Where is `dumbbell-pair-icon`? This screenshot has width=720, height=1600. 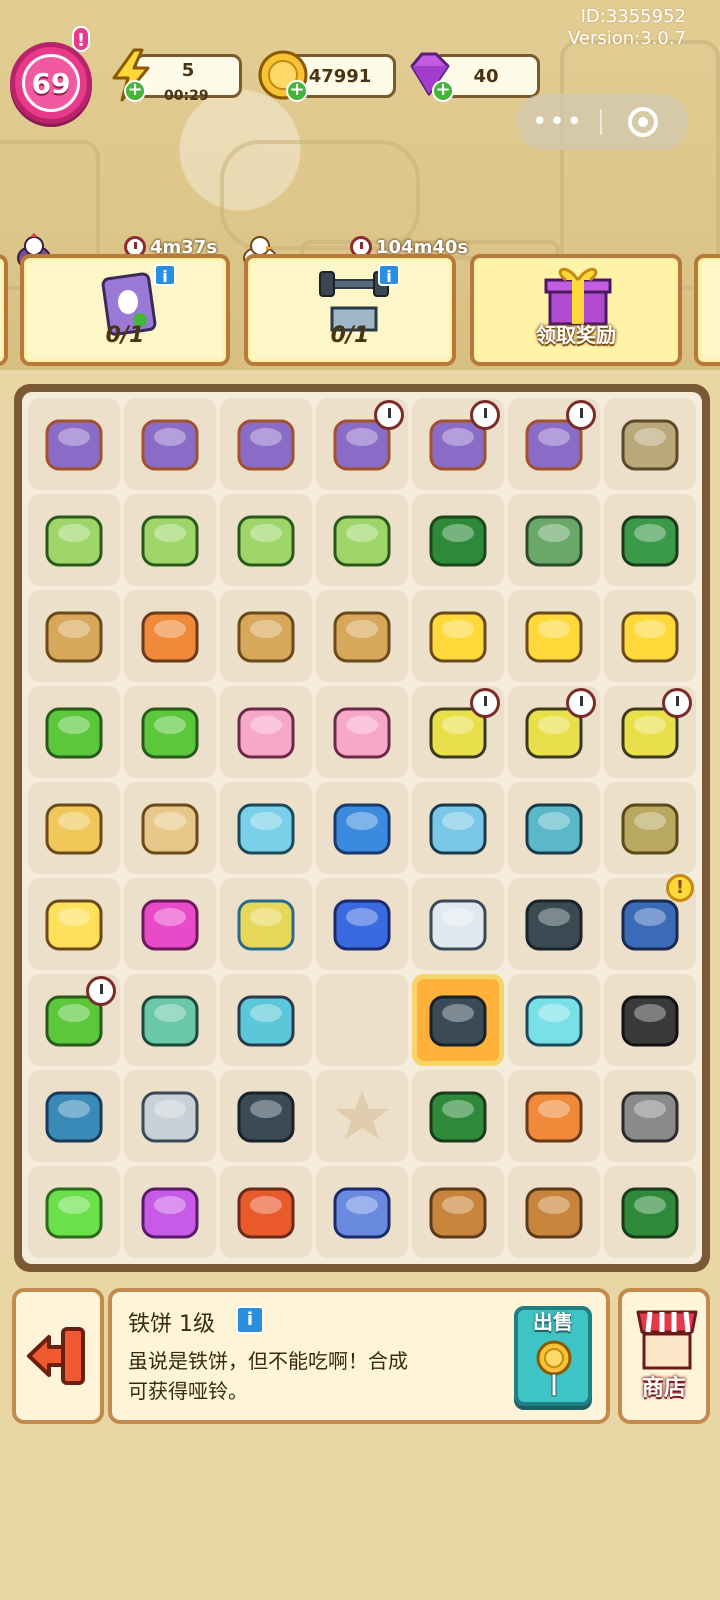 dumbbell-pair-icon is located at coordinates (458, 925).